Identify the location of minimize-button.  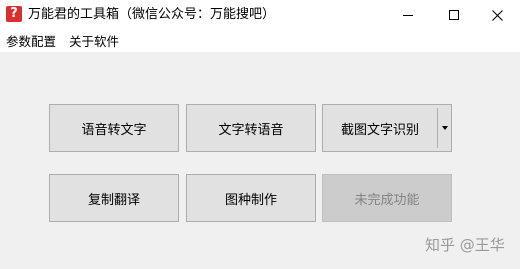
(408, 15).